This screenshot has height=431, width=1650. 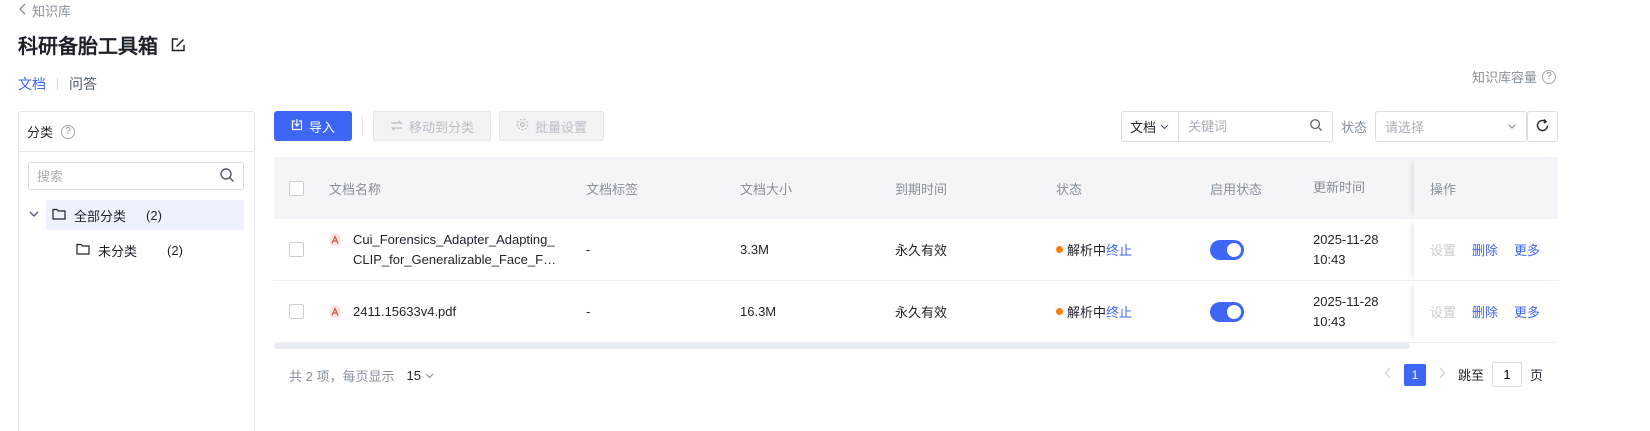 I want to click on category-search, so click(x=136, y=176).